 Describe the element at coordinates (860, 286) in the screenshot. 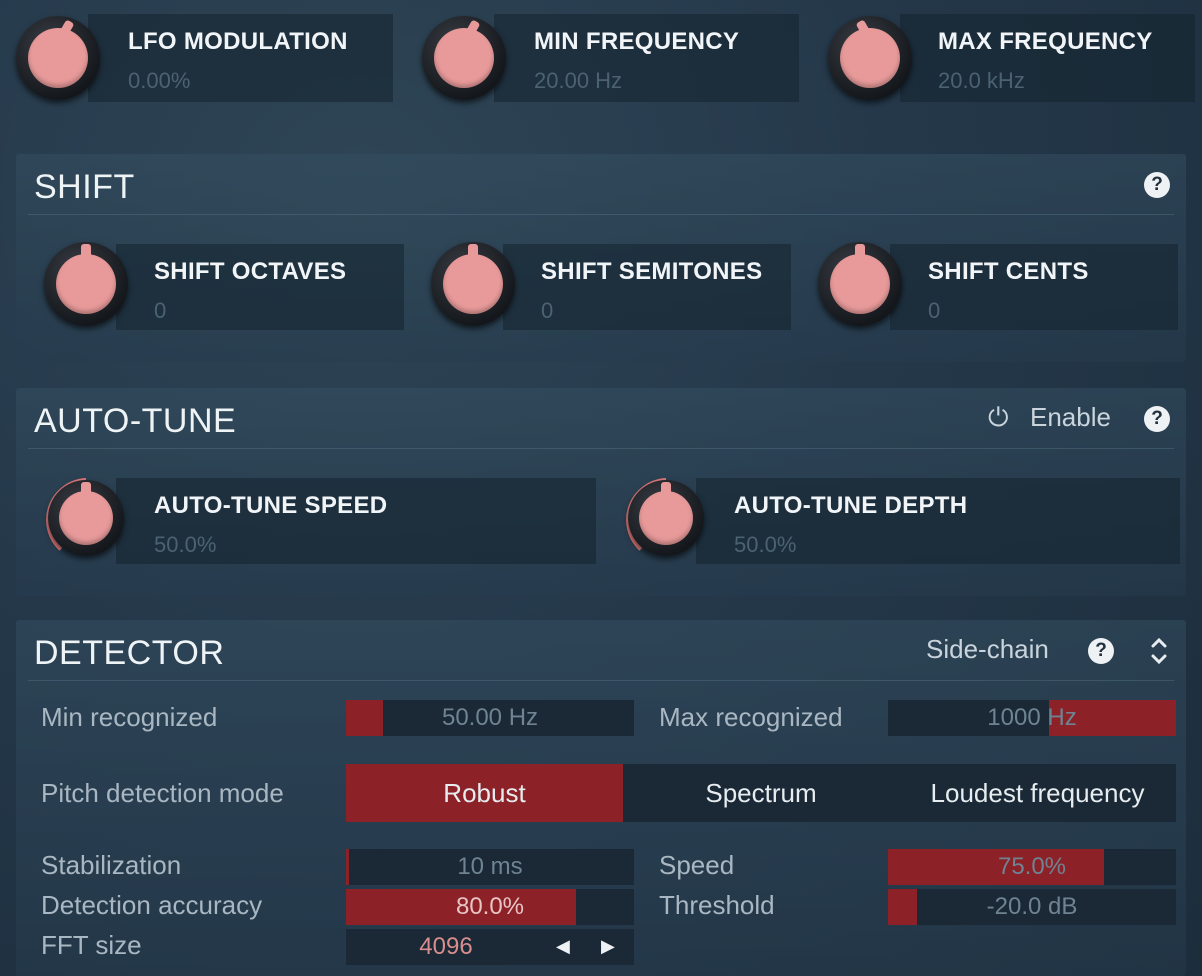

I see `shift-cents-knob` at that location.